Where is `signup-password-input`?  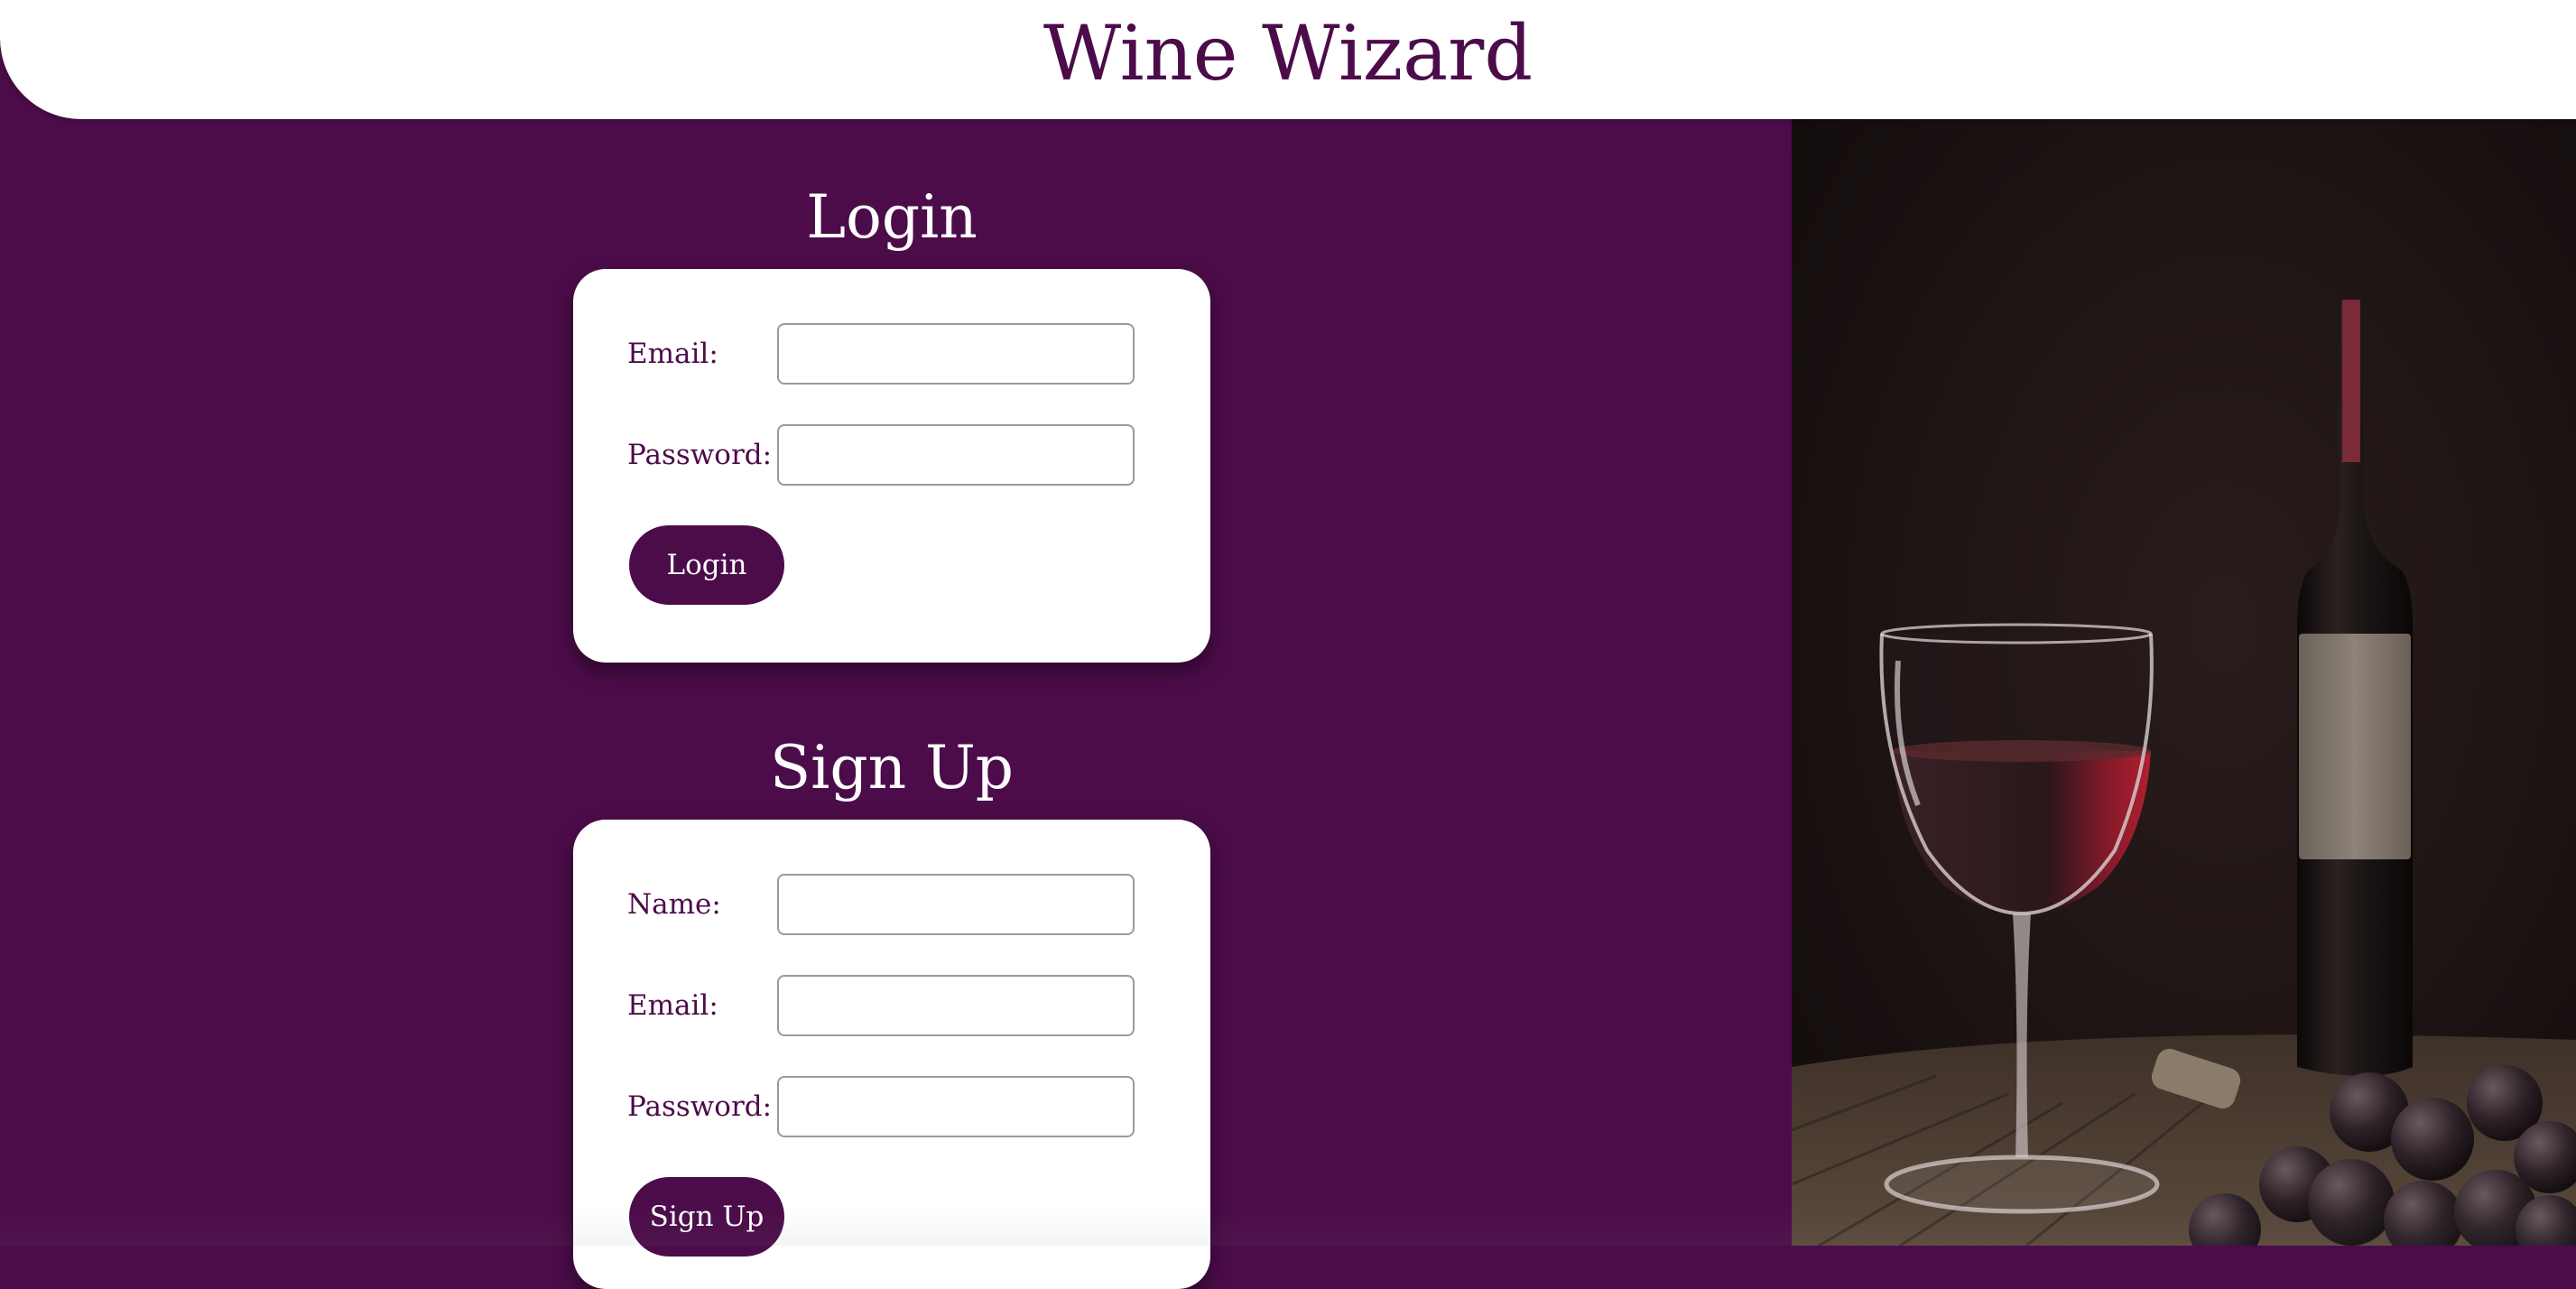 signup-password-input is located at coordinates (956, 1106).